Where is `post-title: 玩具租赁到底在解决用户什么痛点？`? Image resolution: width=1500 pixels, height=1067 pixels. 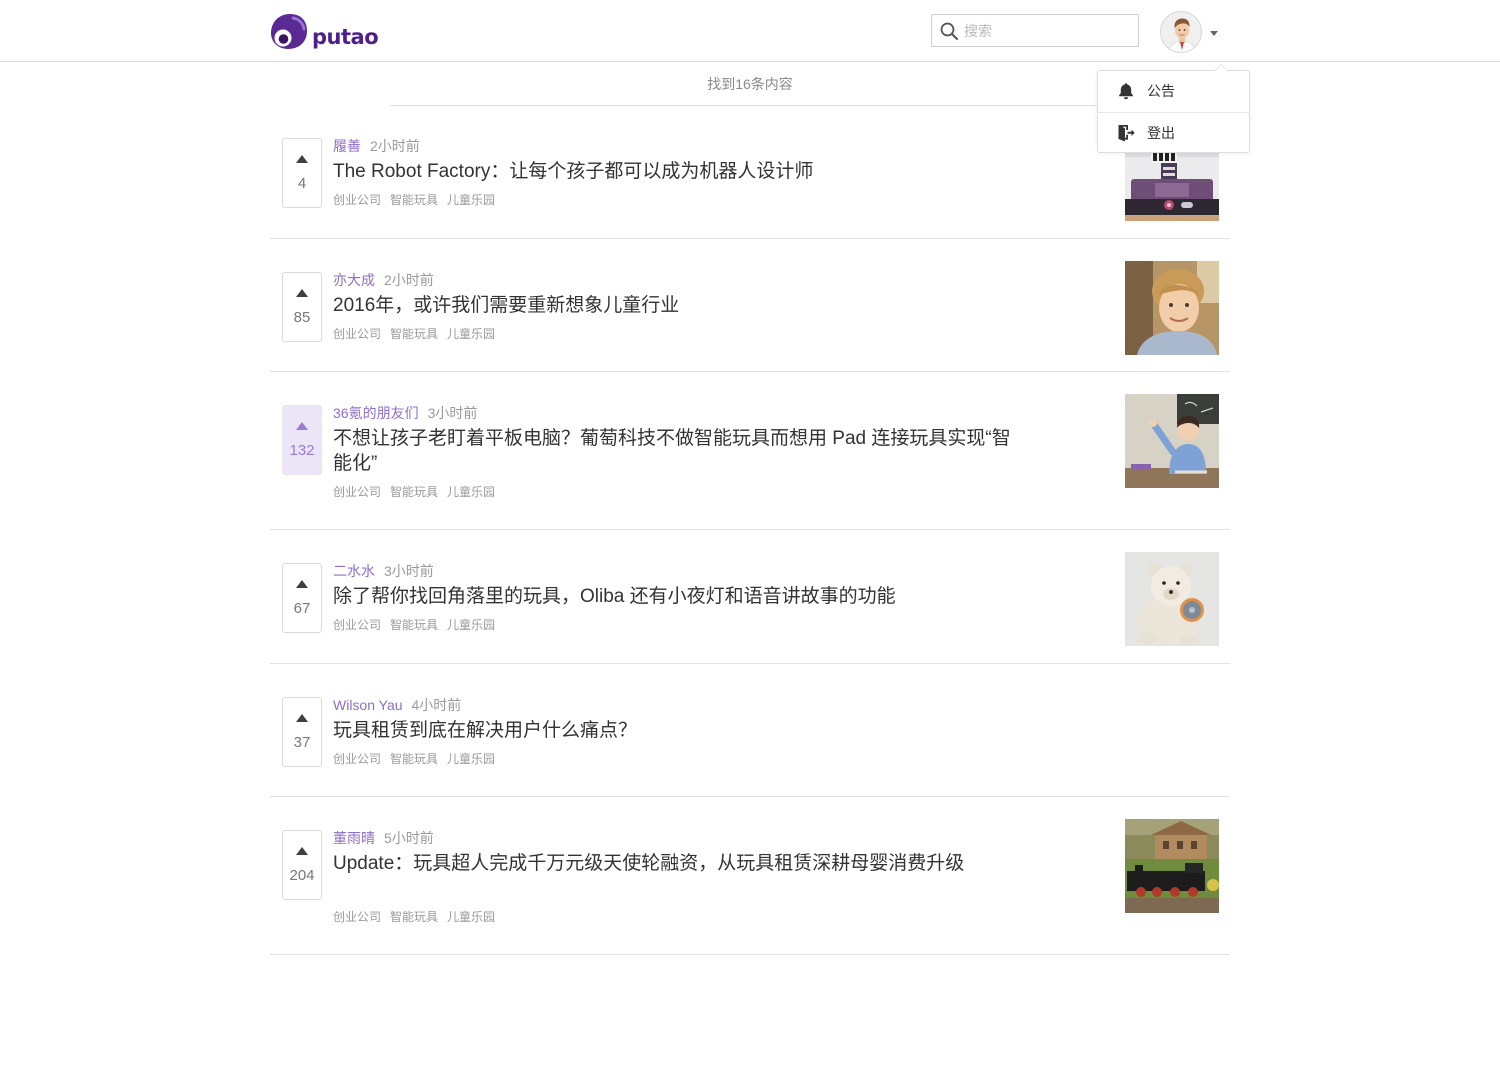 post-title: 玩具租赁到底在解决用户什么痛点？ is located at coordinates (678, 730).